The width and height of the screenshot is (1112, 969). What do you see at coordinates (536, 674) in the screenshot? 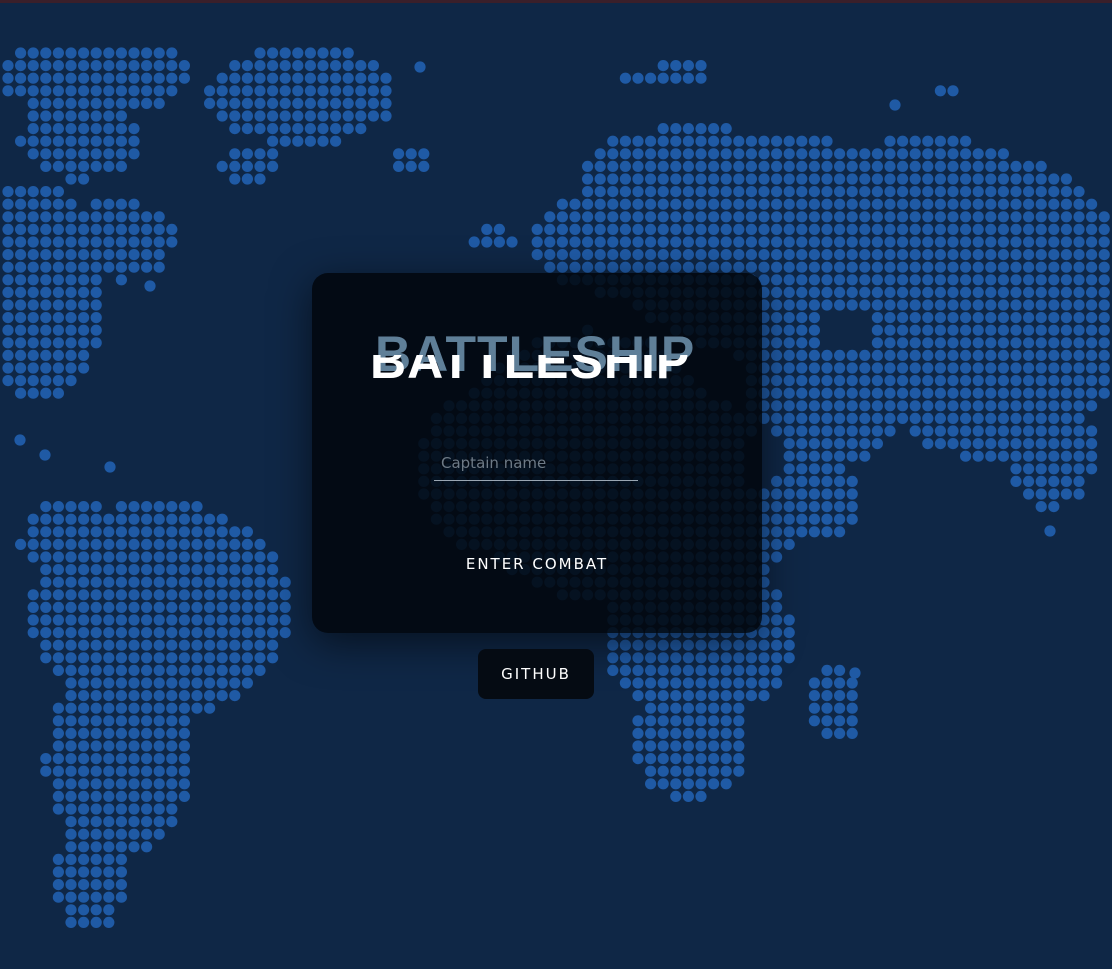
I see `github-button: GITHUB` at bounding box center [536, 674].